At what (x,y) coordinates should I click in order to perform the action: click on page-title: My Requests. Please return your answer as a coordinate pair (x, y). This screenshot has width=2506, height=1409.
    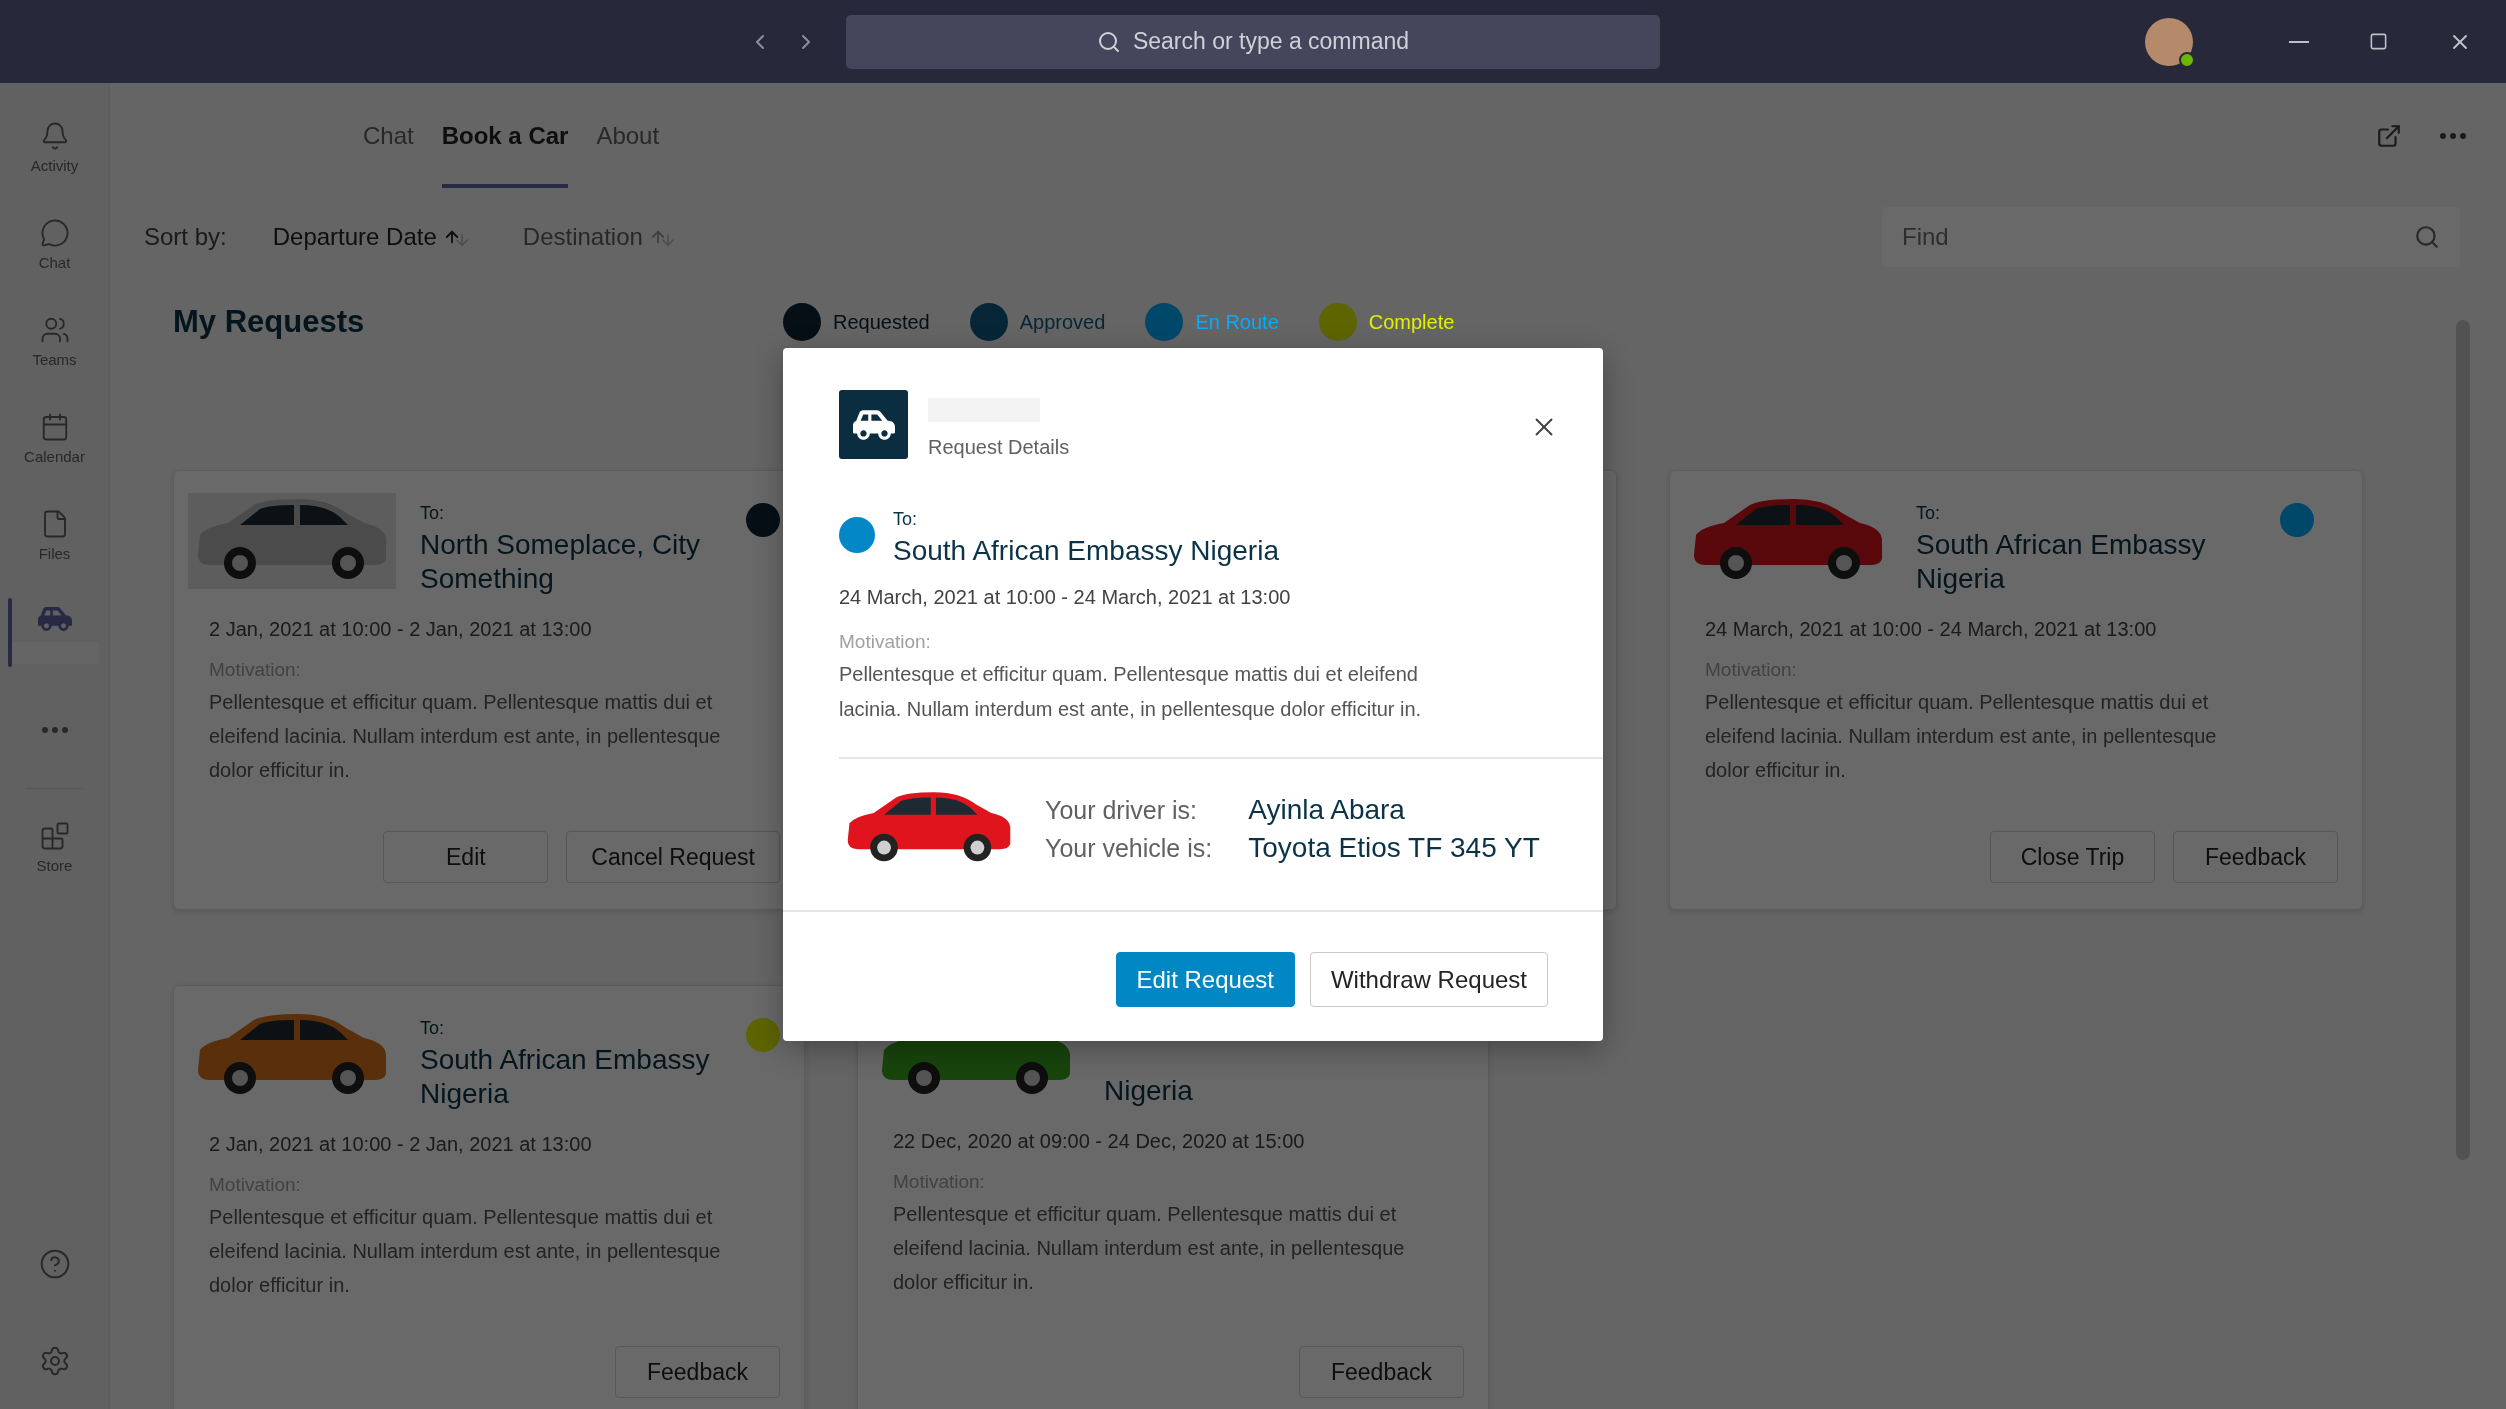
    Looking at the image, I should click on (269, 322).